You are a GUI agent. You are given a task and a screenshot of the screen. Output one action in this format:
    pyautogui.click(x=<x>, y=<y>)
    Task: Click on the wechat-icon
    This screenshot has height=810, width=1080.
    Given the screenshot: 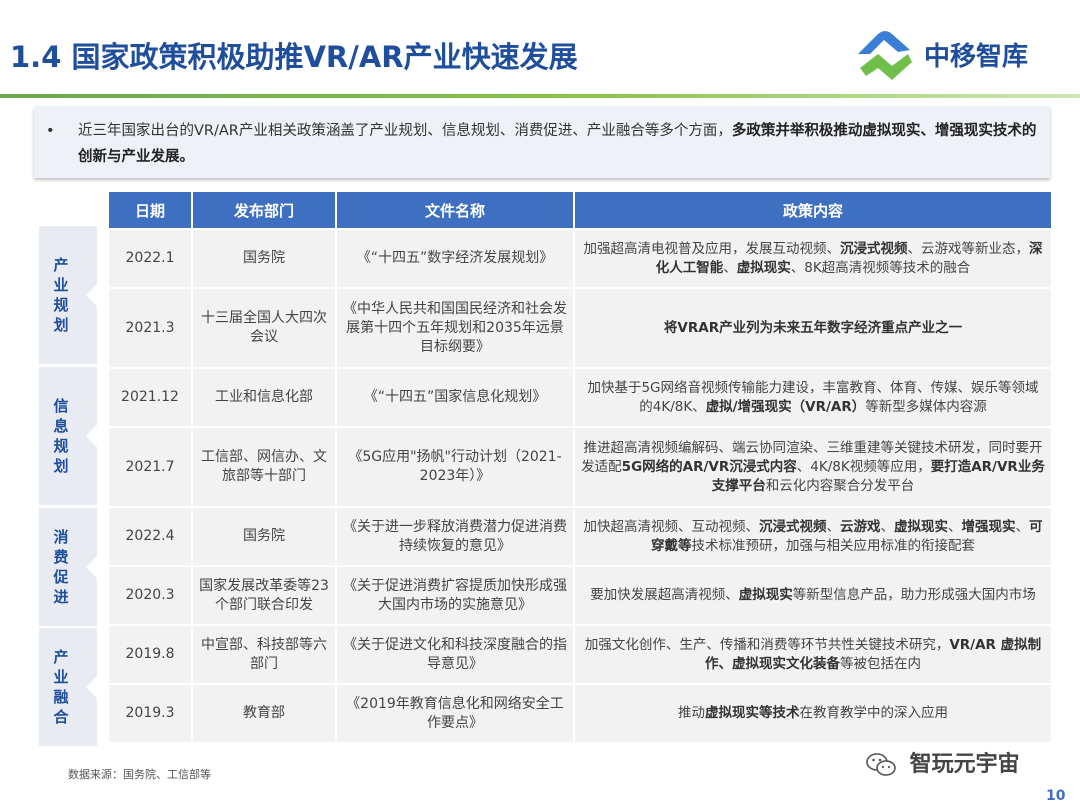 What is the action you would take?
    pyautogui.click(x=881, y=764)
    